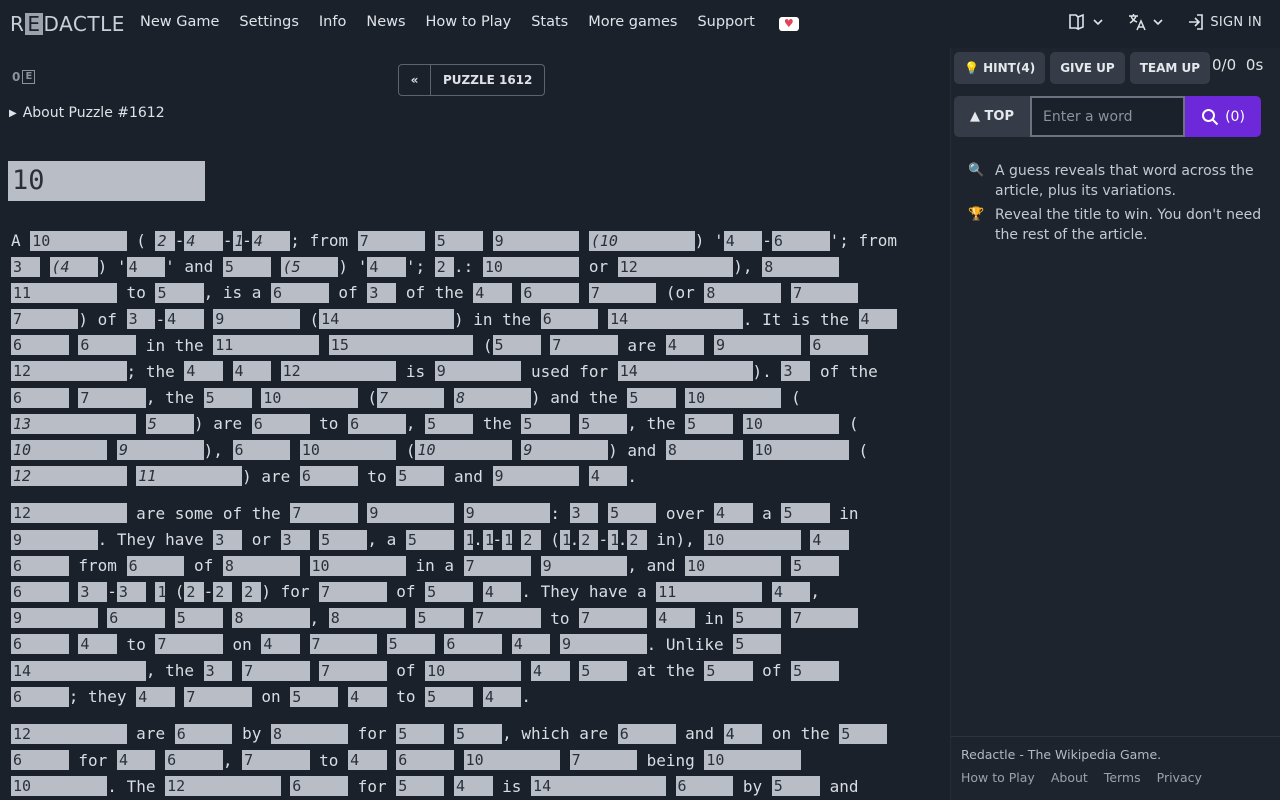 The height and width of the screenshot is (800, 1280). Describe the element at coordinates (998, 777) in the screenshot. I see `footer-how-to-play: How to Play` at that location.